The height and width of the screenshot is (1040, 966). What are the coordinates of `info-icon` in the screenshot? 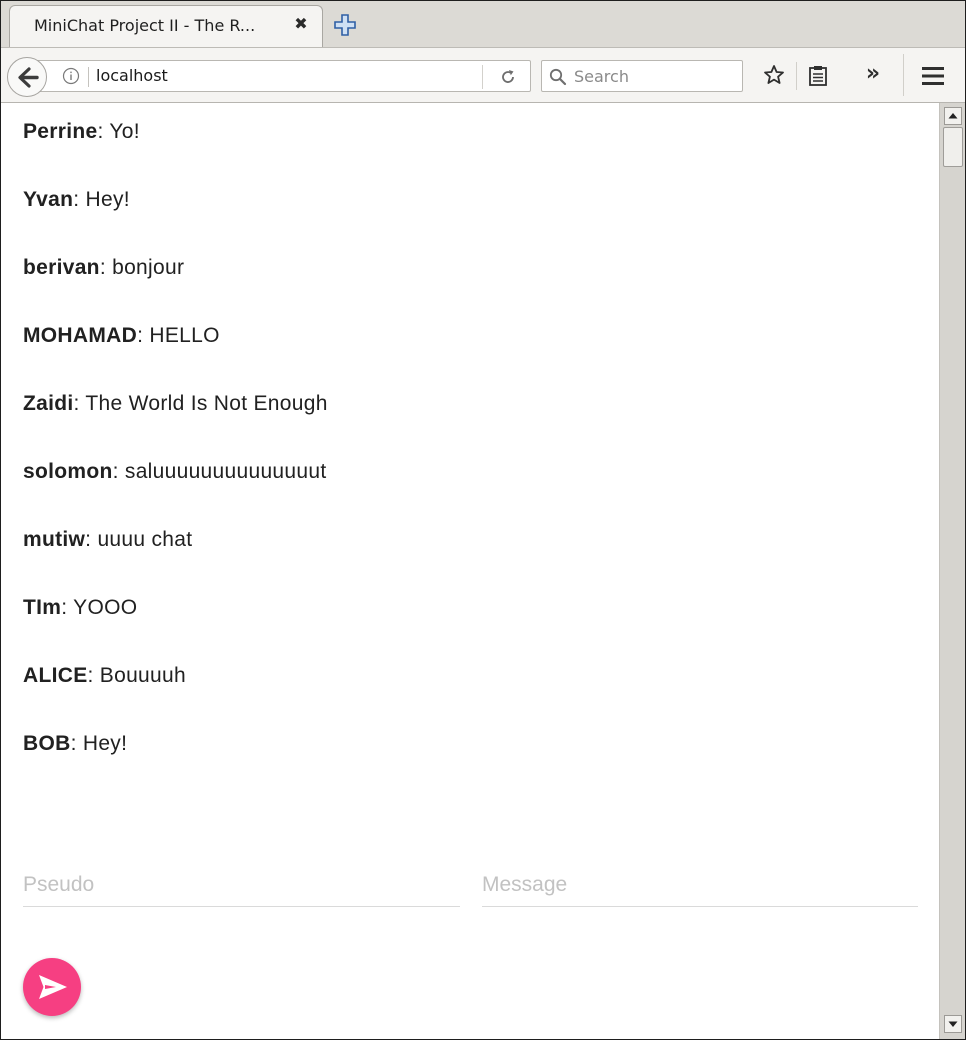 It's located at (71, 76).